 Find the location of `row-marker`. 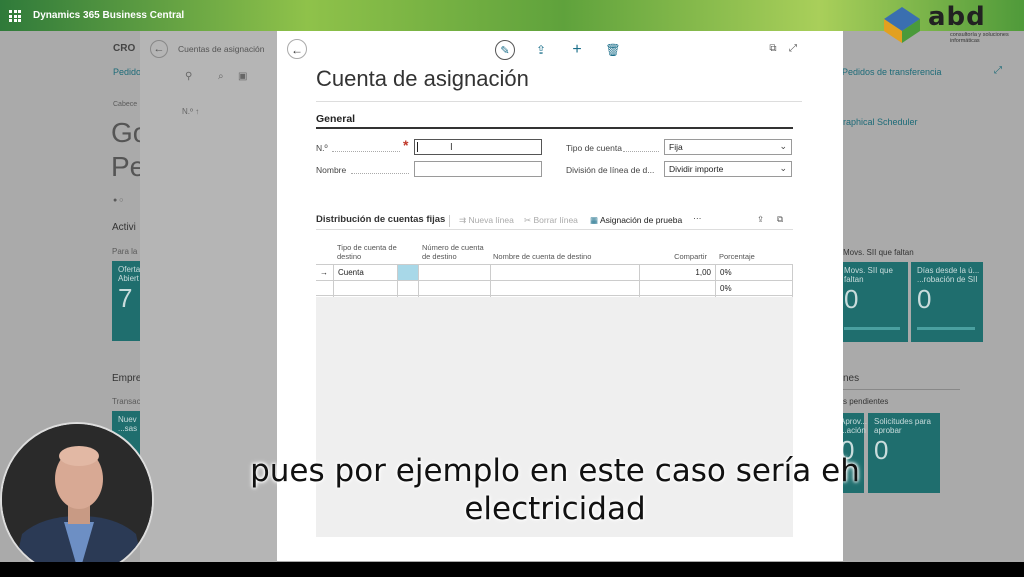

row-marker is located at coordinates (324, 289).